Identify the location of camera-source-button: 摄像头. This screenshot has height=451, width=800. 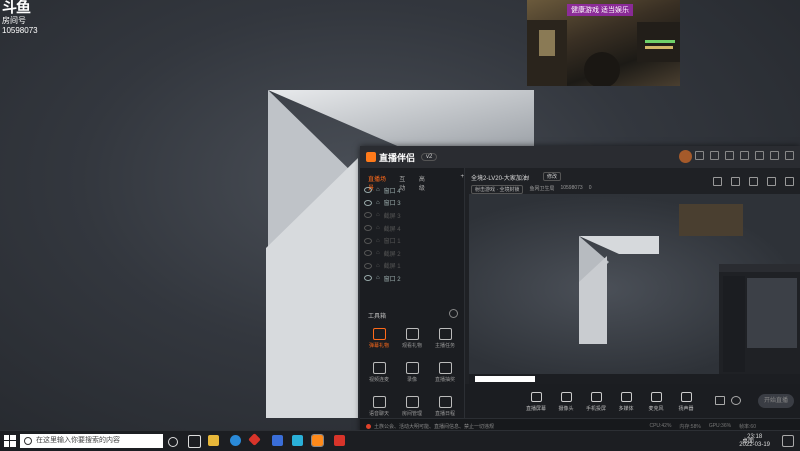
(566, 402).